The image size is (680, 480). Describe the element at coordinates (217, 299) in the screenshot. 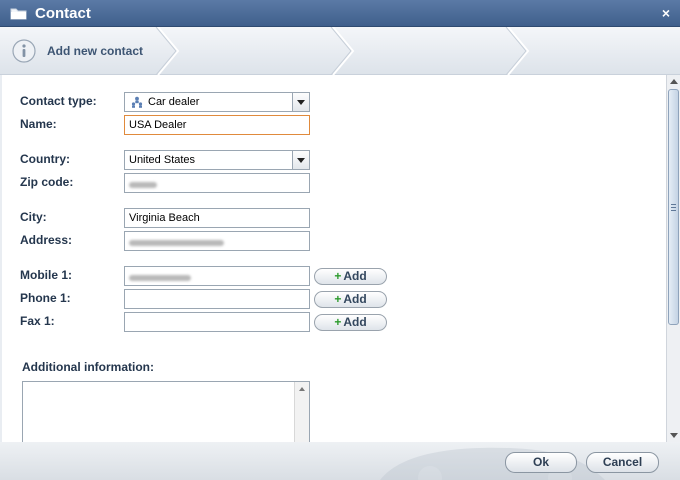

I see `phone1-field` at that location.